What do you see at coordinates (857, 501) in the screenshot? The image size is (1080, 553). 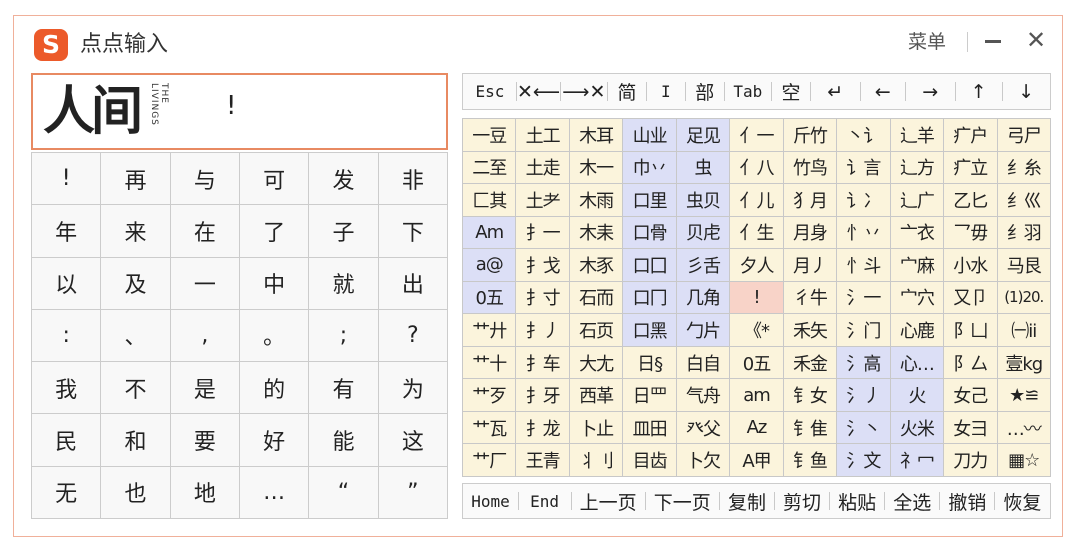 I see `toolbar-key: 粘贴` at bounding box center [857, 501].